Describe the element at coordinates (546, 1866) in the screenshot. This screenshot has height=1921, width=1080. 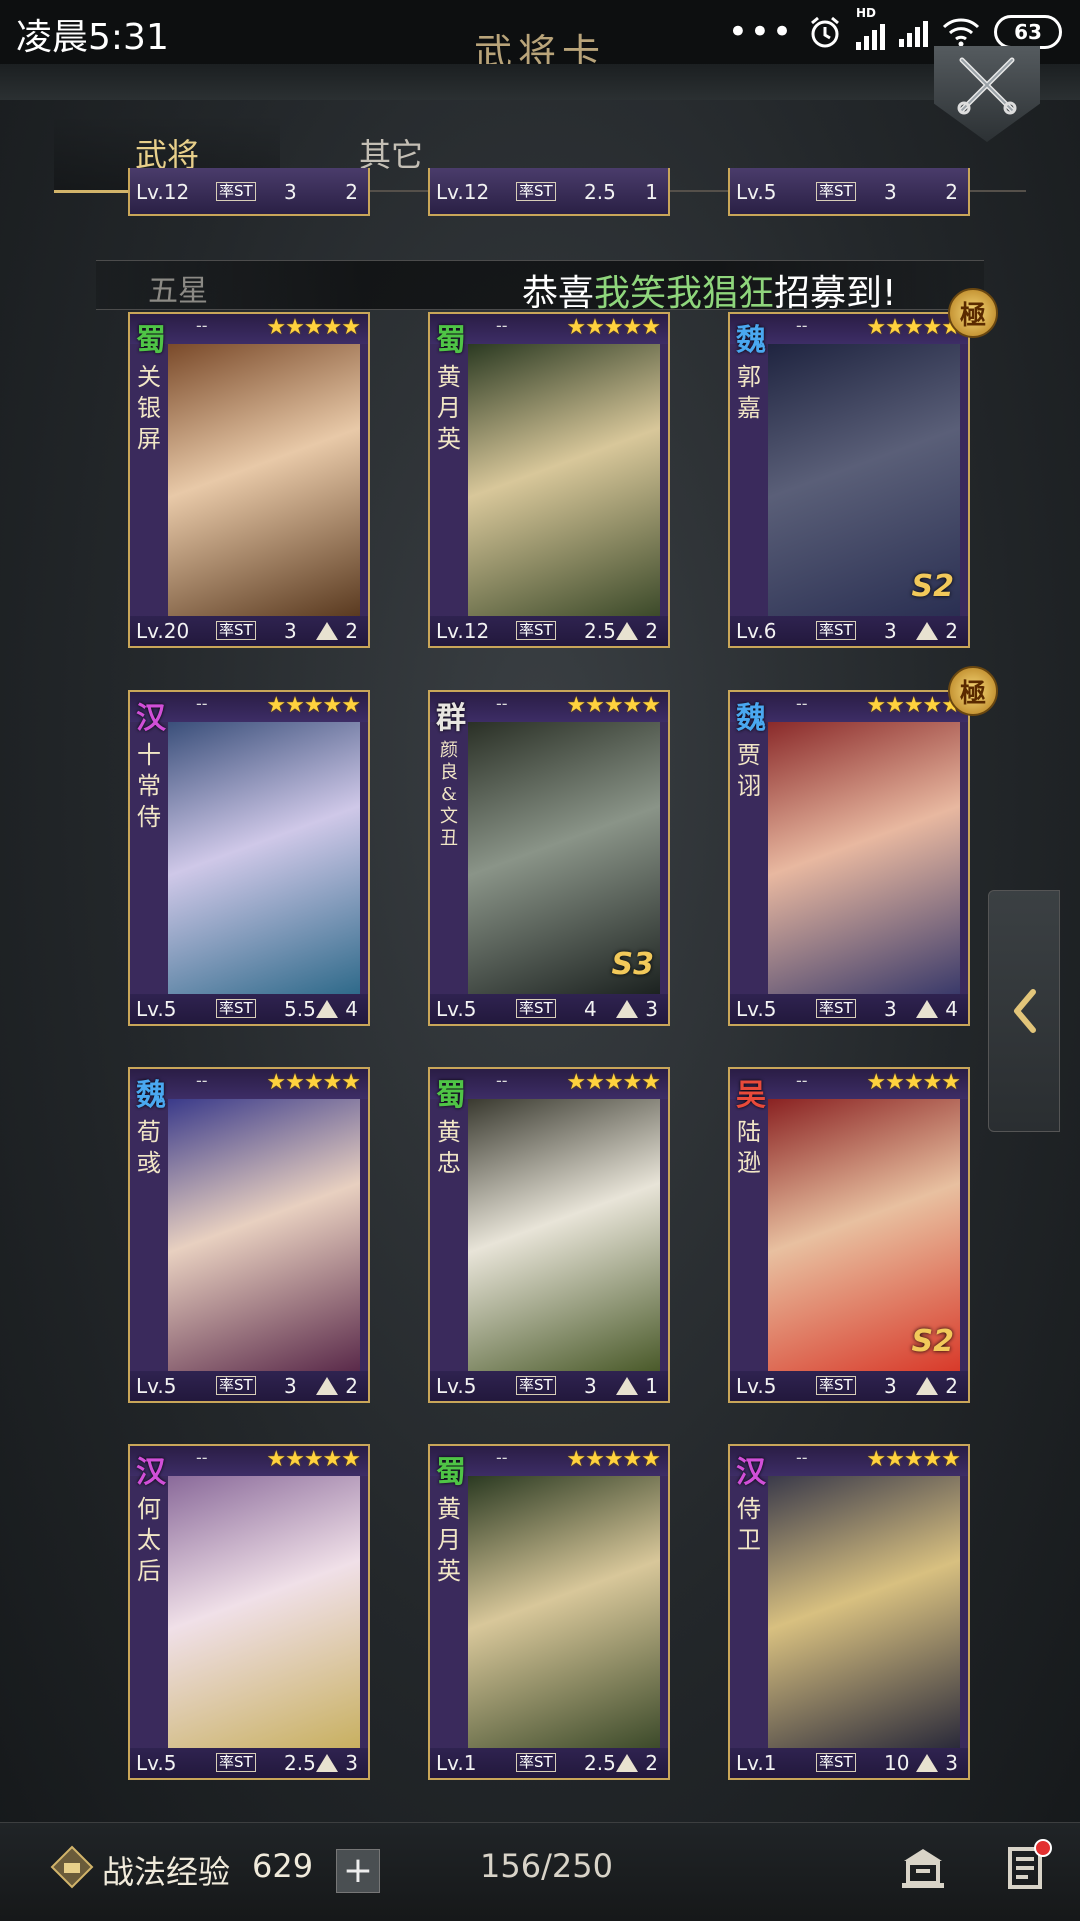
I see `card-count-display: 156/250` at that location.